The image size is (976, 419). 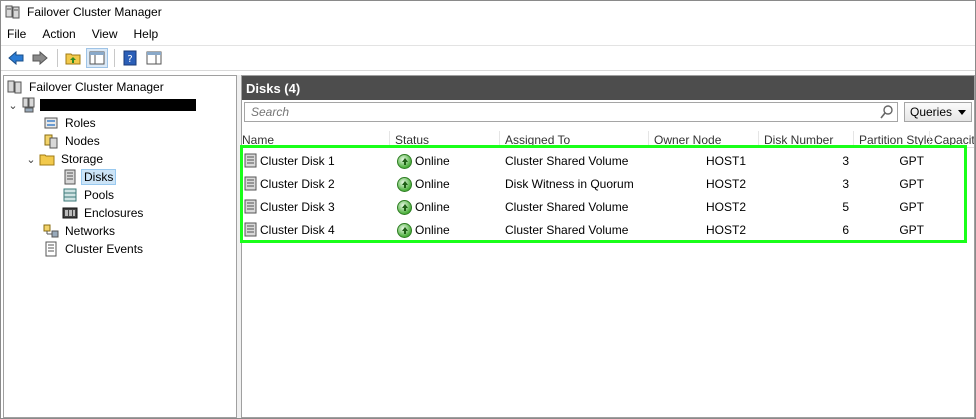 I want to click on menu-file: File, so click(x=16, y=34).